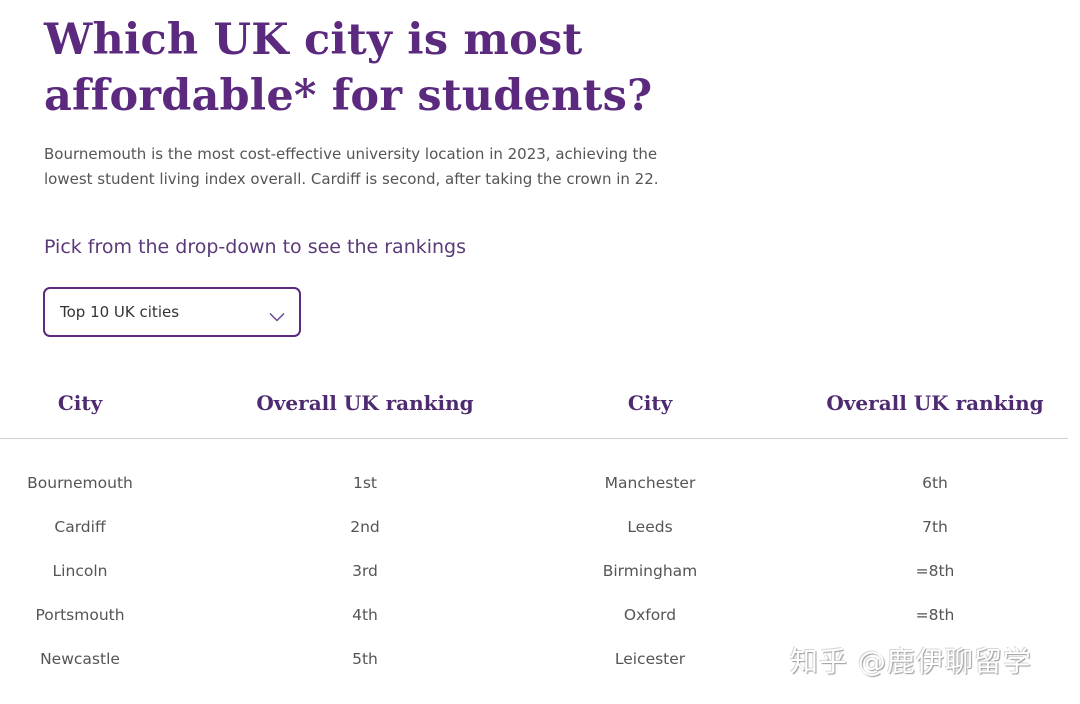 This screenshot has width=1080, height=704. What do you see at coordinates (277, 314) in the screenshot?
I see `chevron-down-icon` at bounding box center [277, 314].